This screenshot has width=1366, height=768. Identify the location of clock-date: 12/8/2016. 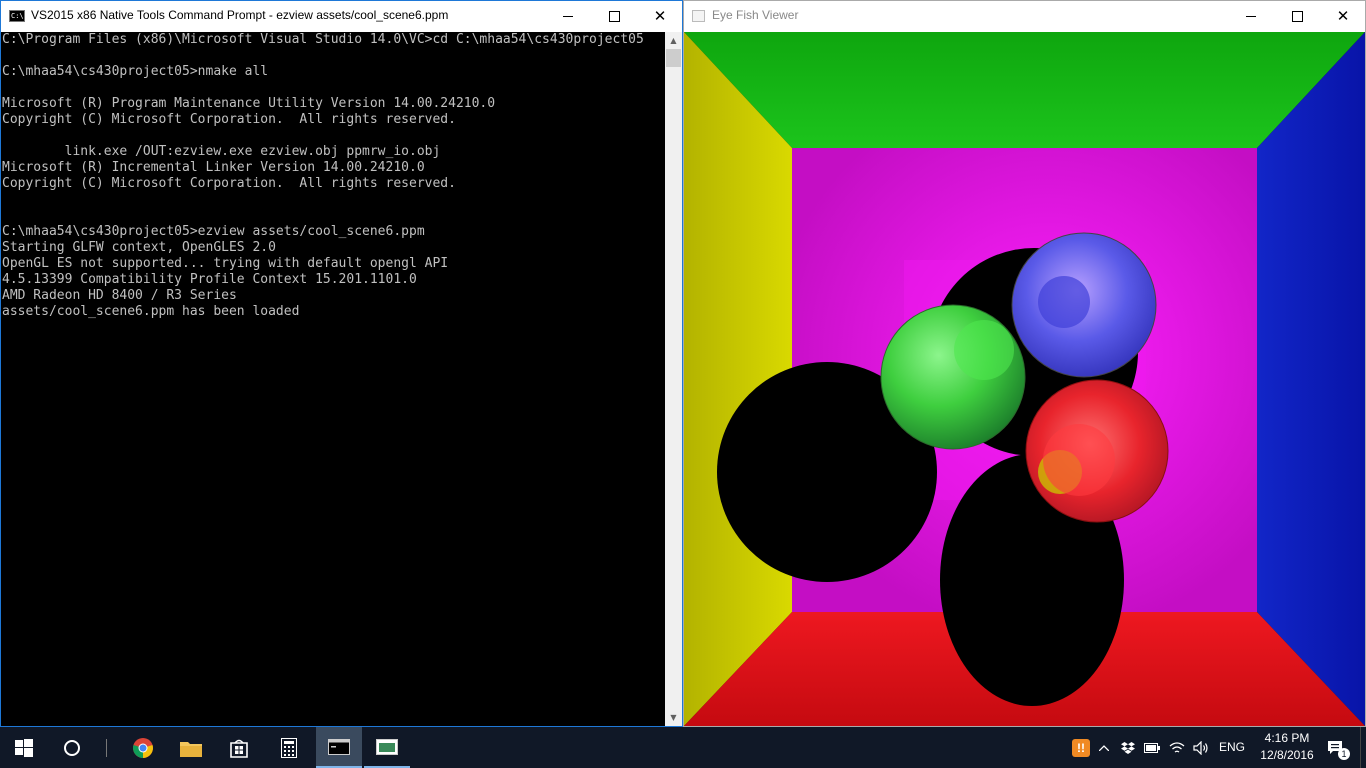
(1287, 755).